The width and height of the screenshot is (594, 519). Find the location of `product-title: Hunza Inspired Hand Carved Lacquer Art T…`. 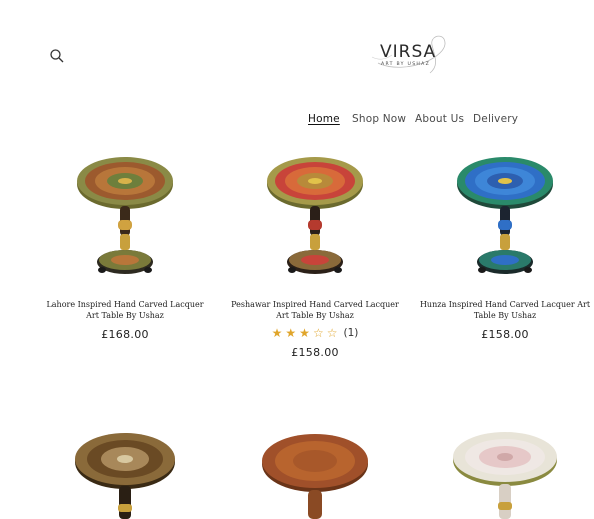

product-title: Hunza Inspired Hand Carved Lacquer Art T… is located at coordinates (505, 310).